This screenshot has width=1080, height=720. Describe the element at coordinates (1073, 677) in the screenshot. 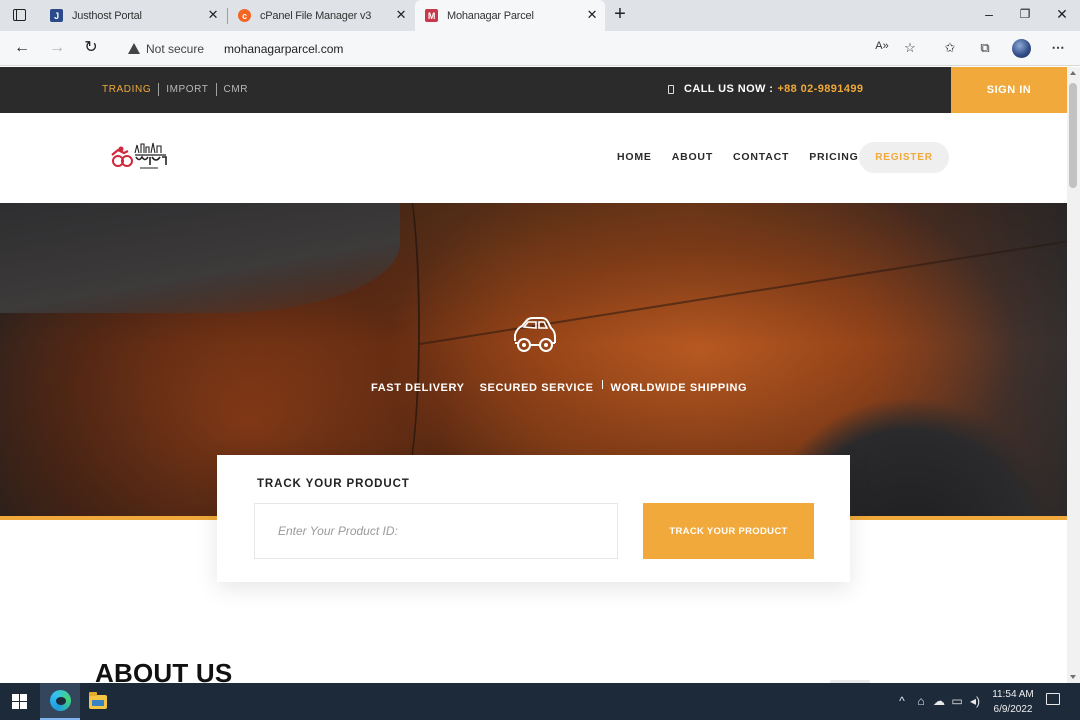

I see `scroll-down-icon` at that location.